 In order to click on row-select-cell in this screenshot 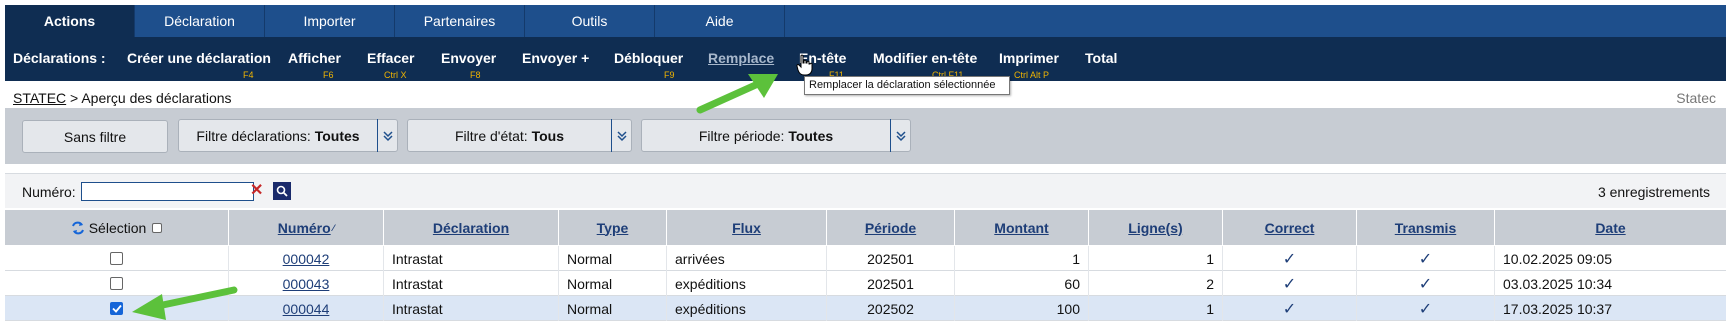, I will do `click(117, 258)`.